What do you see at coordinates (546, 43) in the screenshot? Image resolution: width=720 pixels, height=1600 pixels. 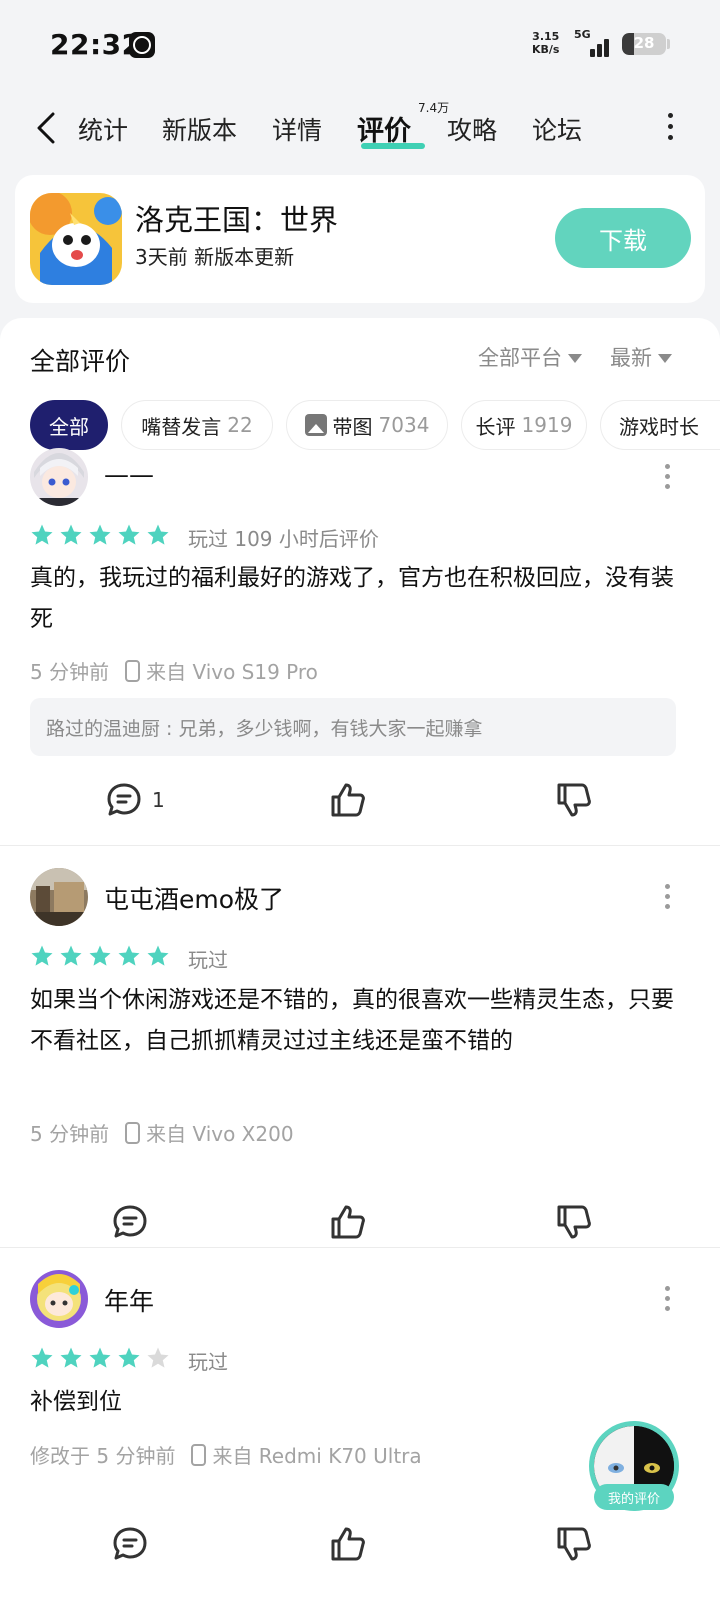 I see `network-speed: 3.15 KB/s` at bounding box center [546, 43].